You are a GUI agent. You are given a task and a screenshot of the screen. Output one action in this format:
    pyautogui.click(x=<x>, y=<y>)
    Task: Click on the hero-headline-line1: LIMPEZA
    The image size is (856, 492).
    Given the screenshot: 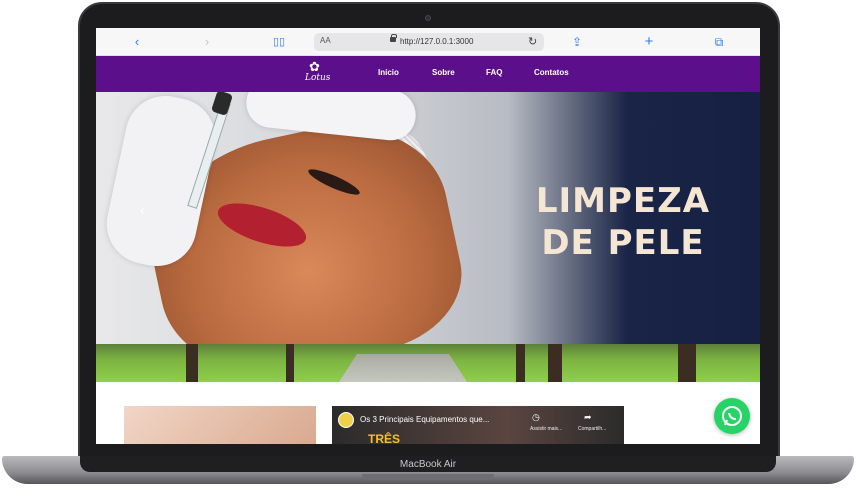 What is the action you would take?
    pyautogui.click(x=623, y=201)
    